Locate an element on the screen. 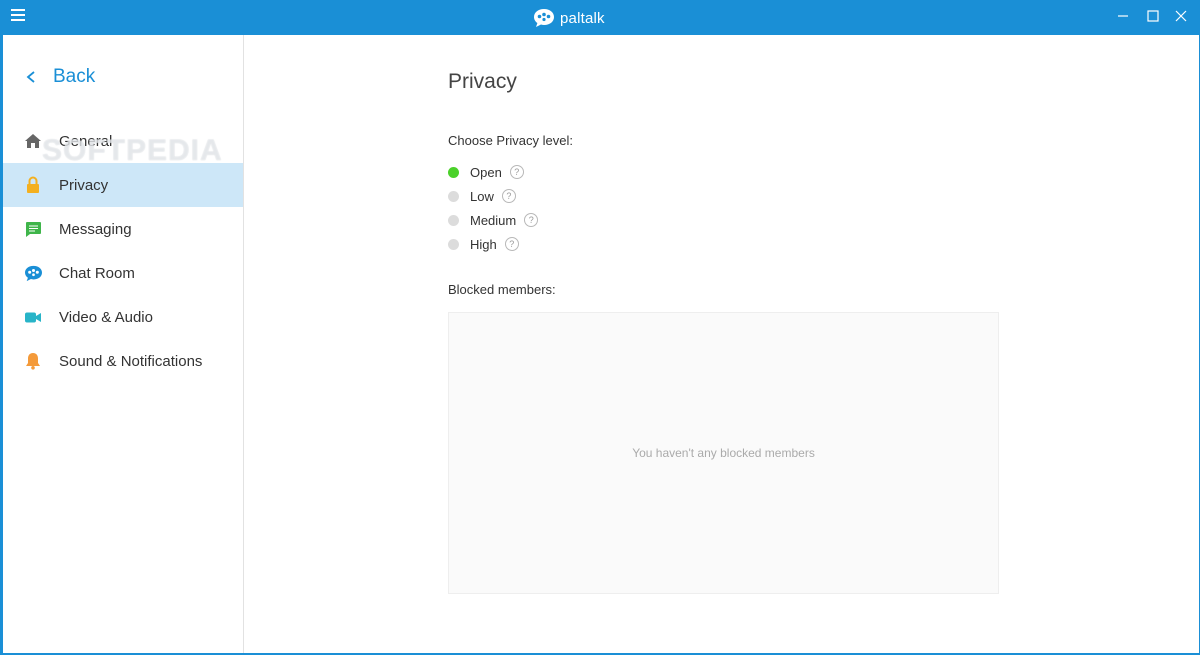 This screenshot has width=1200, height=655. sidebar-item-label: Chat Room is located at coordinates (97, 273).